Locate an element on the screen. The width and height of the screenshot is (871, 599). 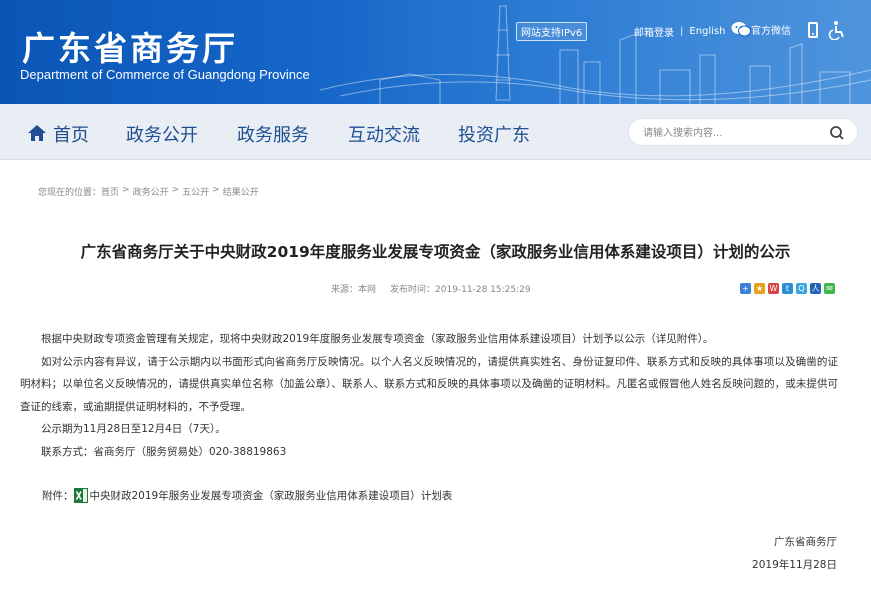
share-wechat-icon: ✉ is located at coordinates (829, 288).